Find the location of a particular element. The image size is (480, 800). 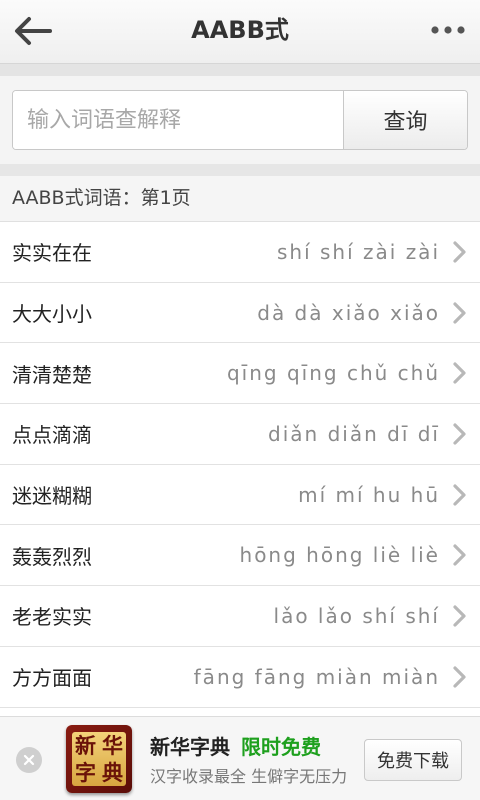

pinyin-text: dà dà xiǎo xiǎo is located at coordinates (348, 312).